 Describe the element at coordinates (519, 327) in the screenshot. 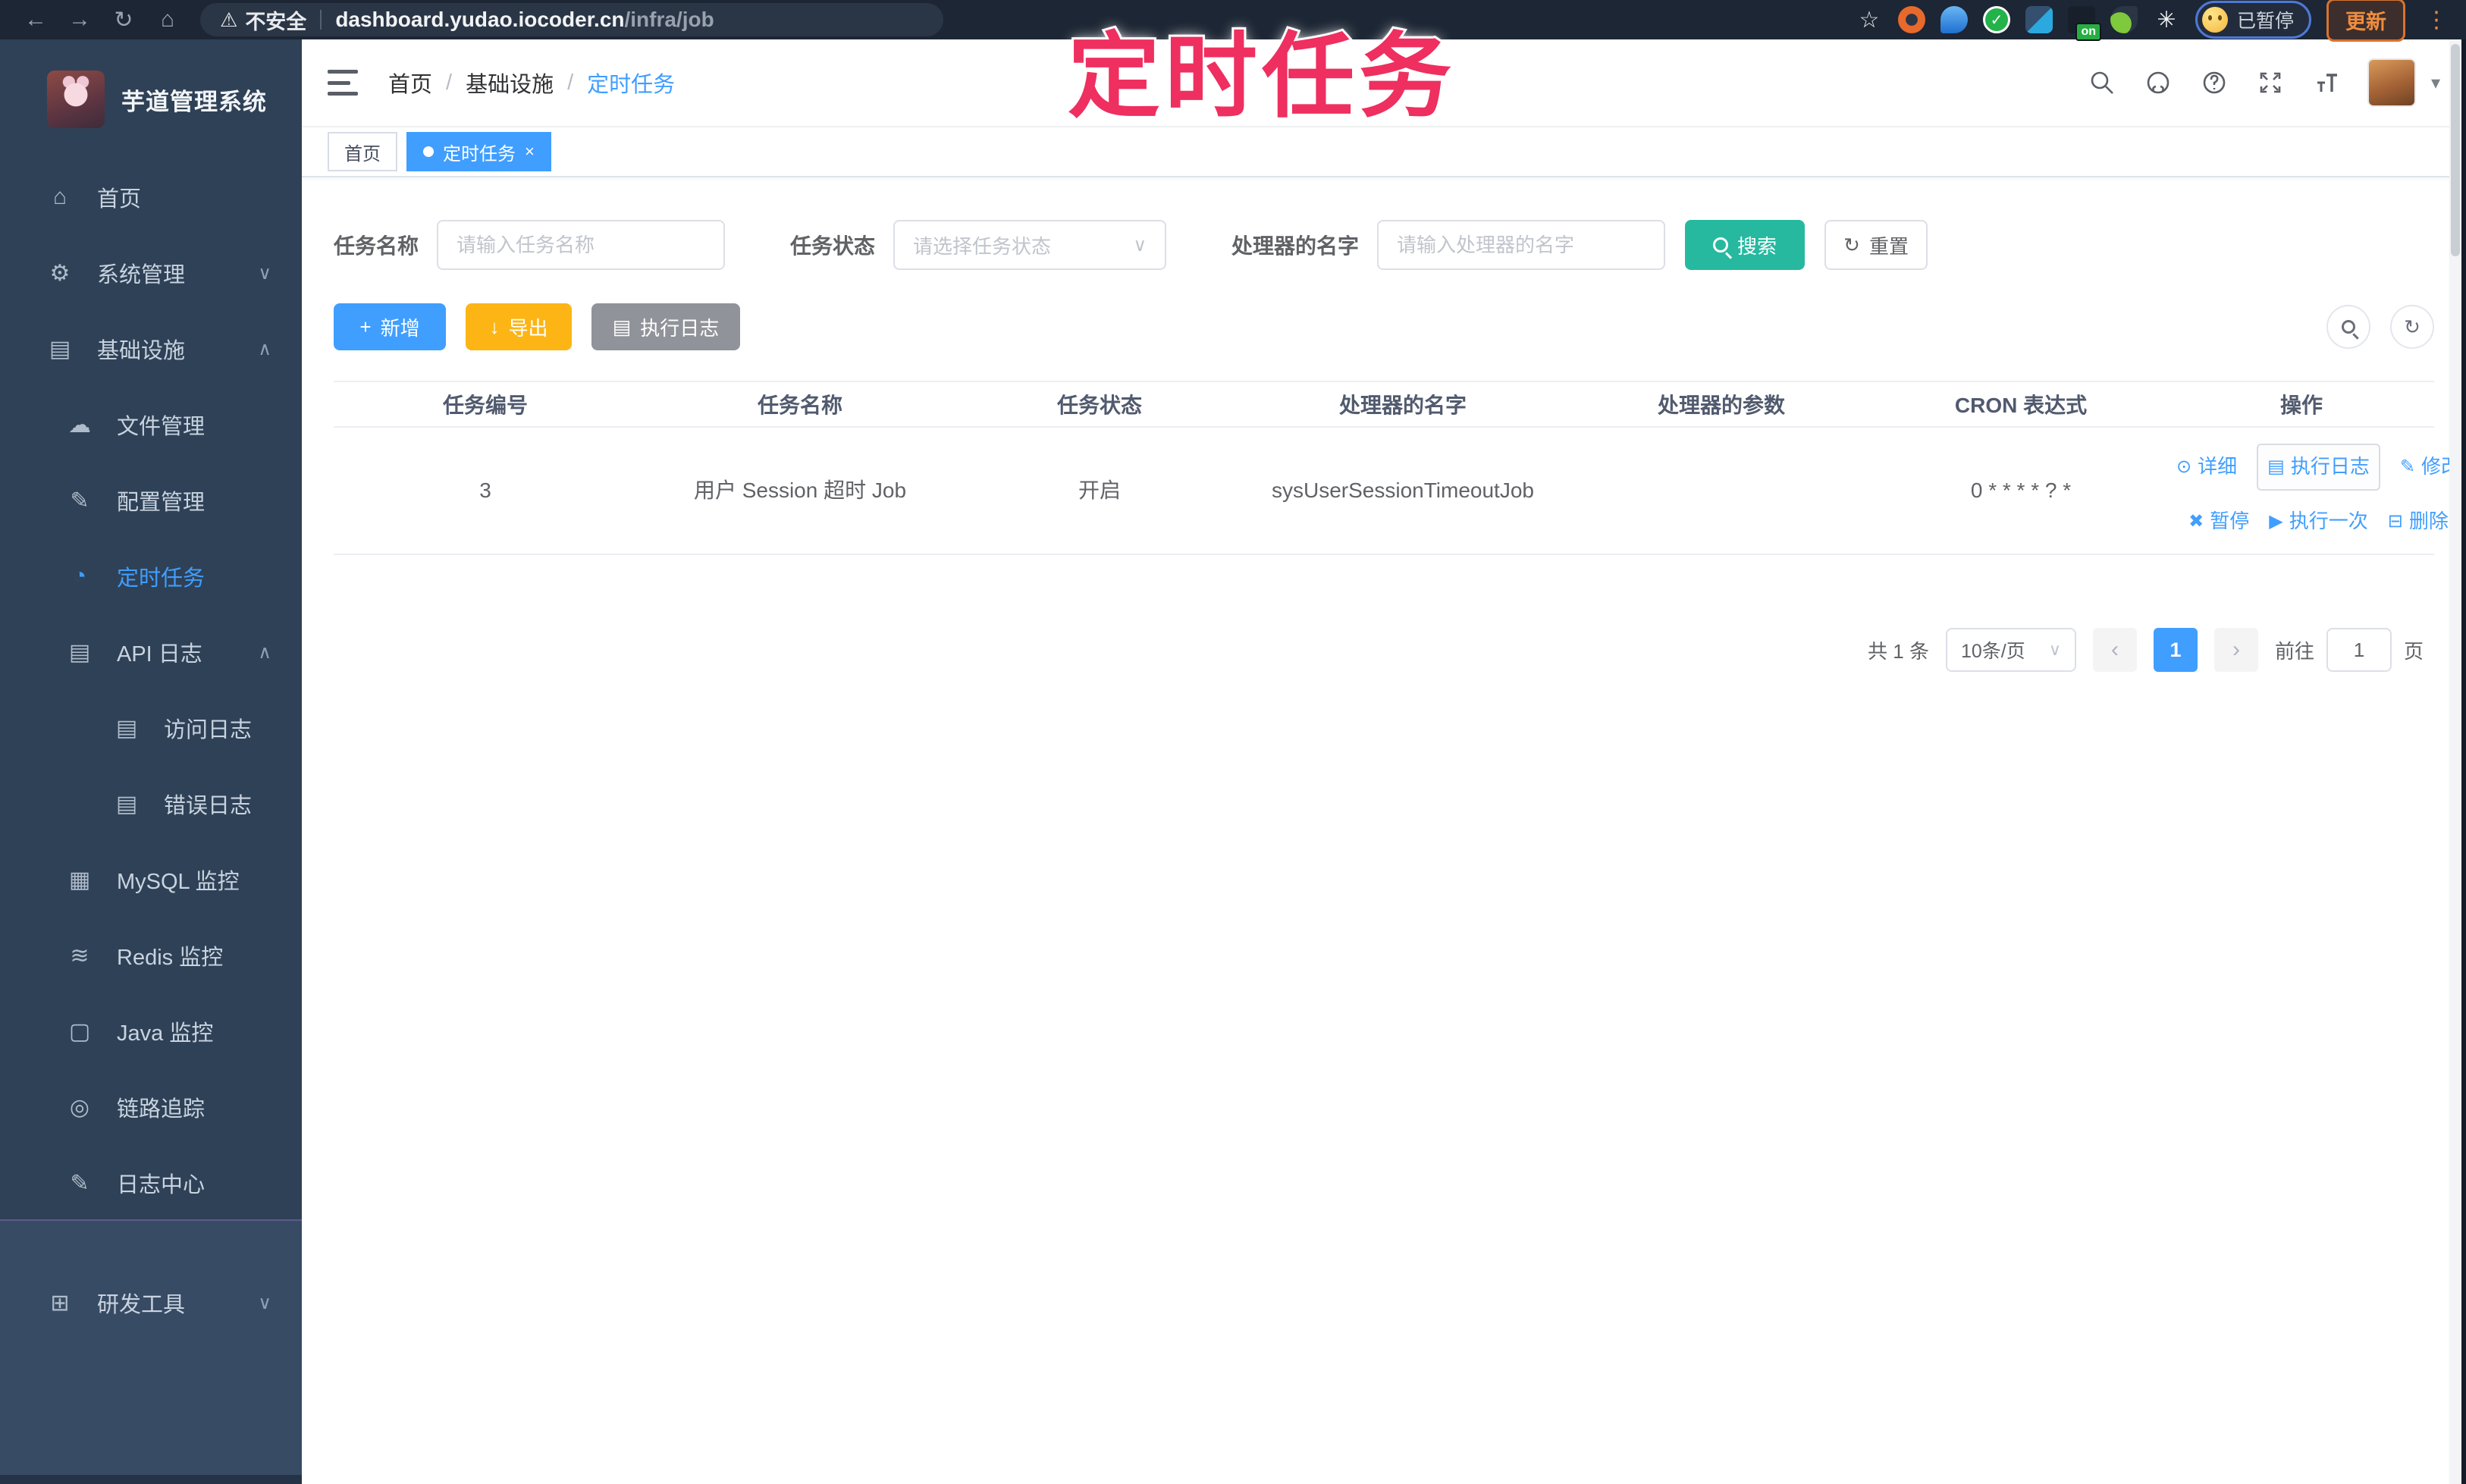

I see `export-button: ↓ 导出` at that location.